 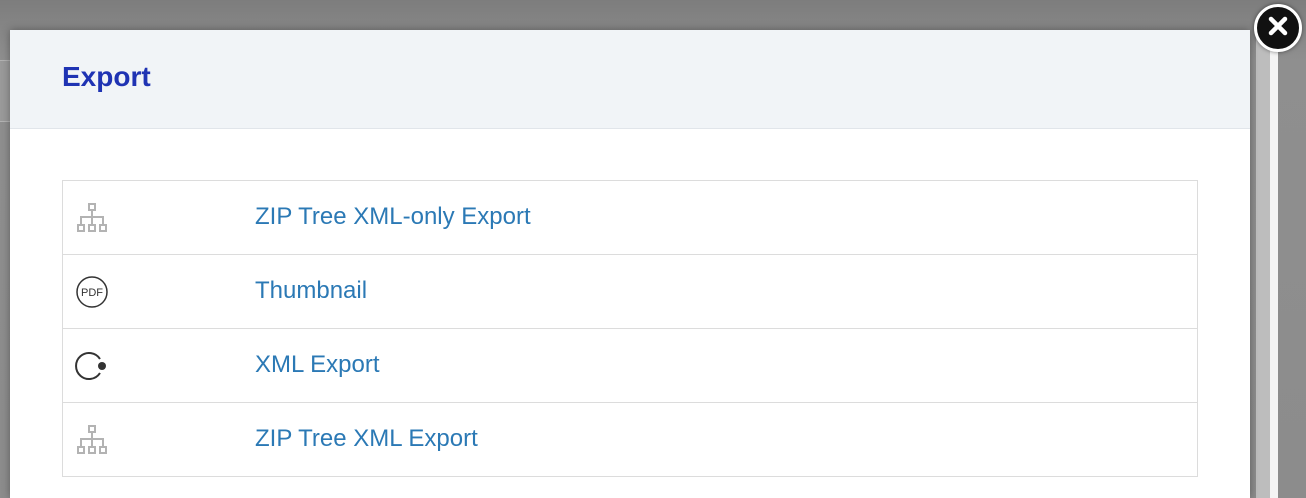 I want to click on export-option-label: ZIP Tree XML-only Export, so click(x=393, y=217).